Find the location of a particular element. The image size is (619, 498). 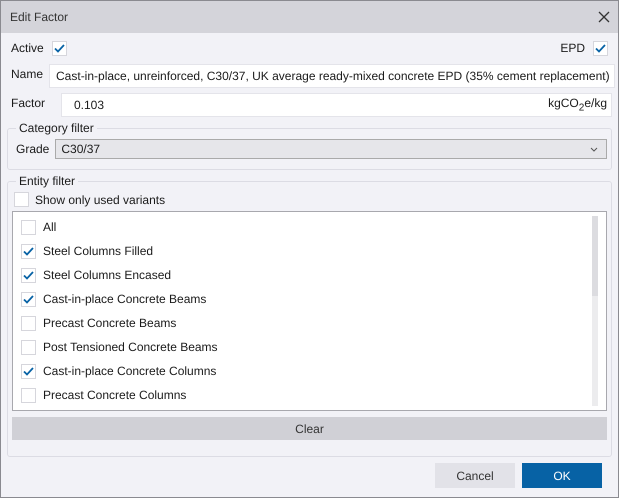

name-field: Cast-in-place, unreinforced, C30/37, UK average ready-mixed concrete EPD (35% cement replacement) is located at coordinates (332, 76).